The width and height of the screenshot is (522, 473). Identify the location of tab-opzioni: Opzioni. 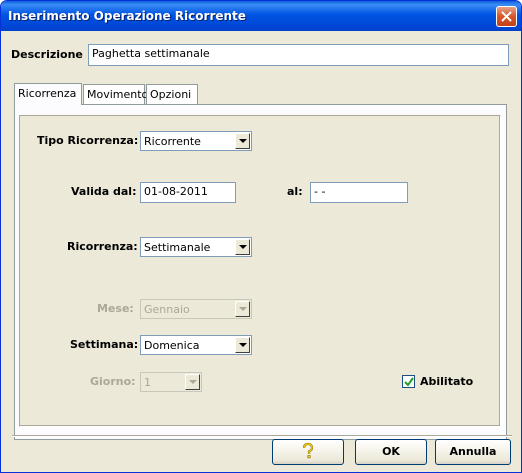
(172, 94).